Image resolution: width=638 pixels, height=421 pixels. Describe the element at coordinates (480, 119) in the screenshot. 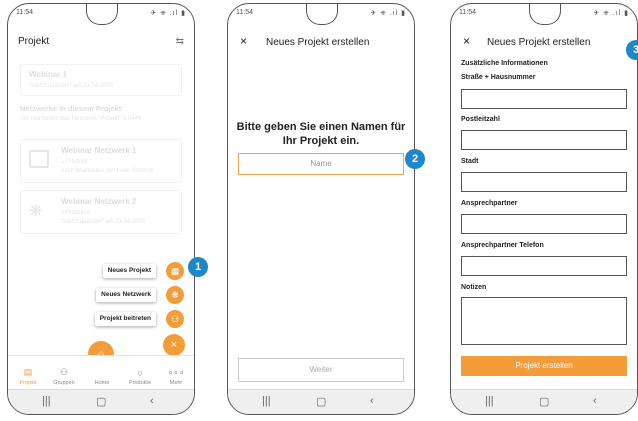

I see `postal-code-label: Postleitzahl` at that location.